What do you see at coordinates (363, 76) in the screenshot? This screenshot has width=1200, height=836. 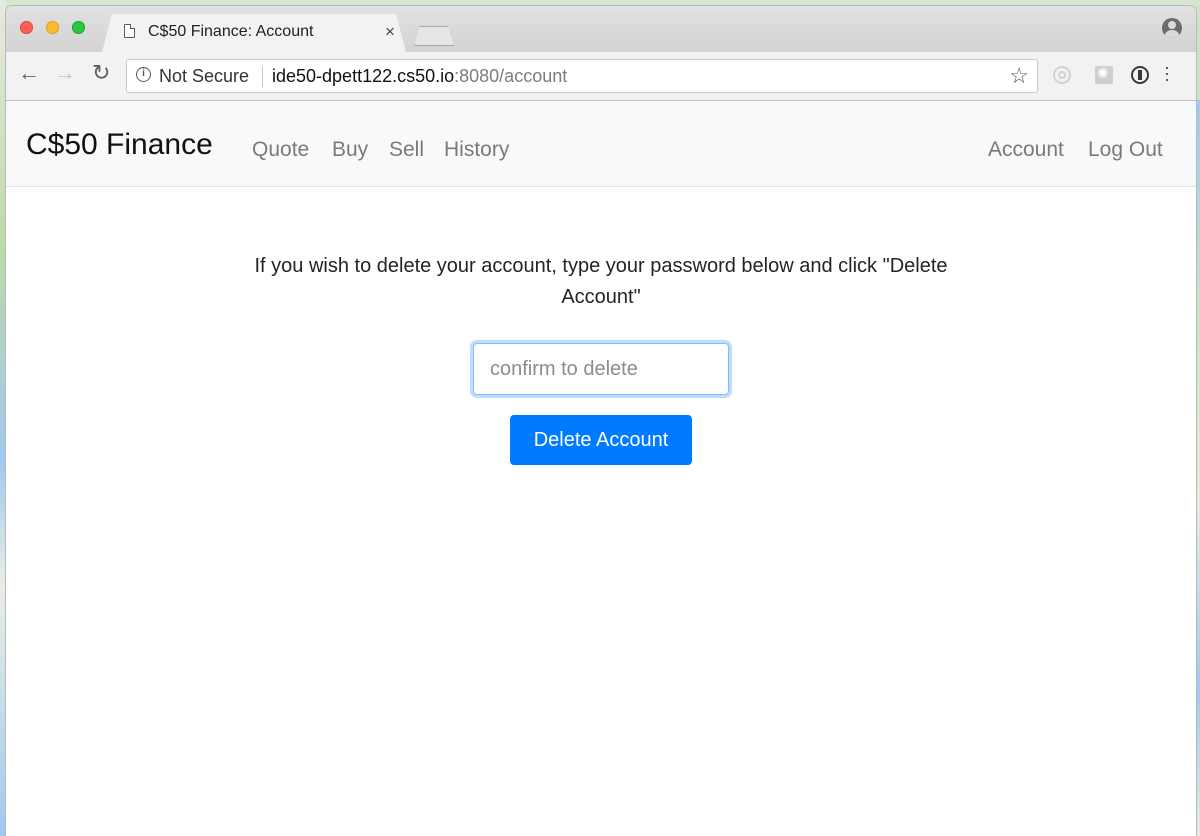 I see `url-host: ide50-dpett122.cs50.io` at bounding box center [363, 76].